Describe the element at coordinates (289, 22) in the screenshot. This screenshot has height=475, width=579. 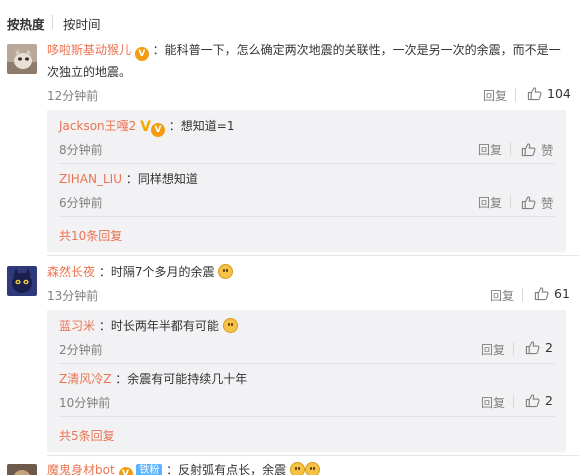
I see `sort-bar: 按热度 按时间` at that location.